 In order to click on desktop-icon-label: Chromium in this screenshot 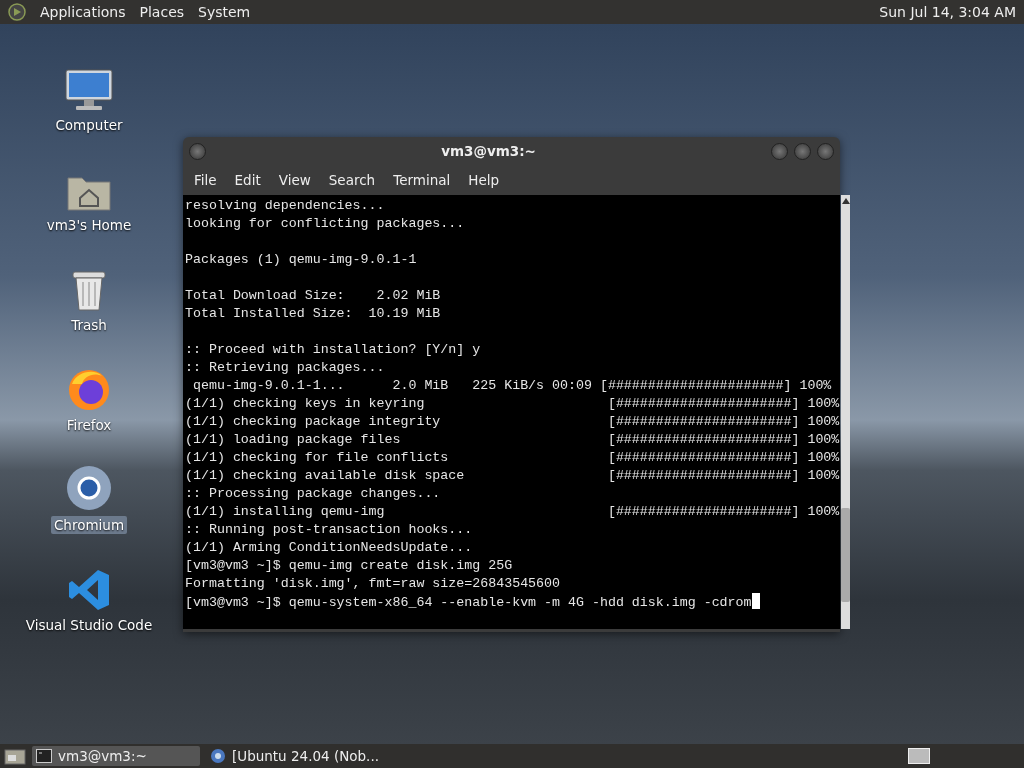, I will do `click(89, 525)`.